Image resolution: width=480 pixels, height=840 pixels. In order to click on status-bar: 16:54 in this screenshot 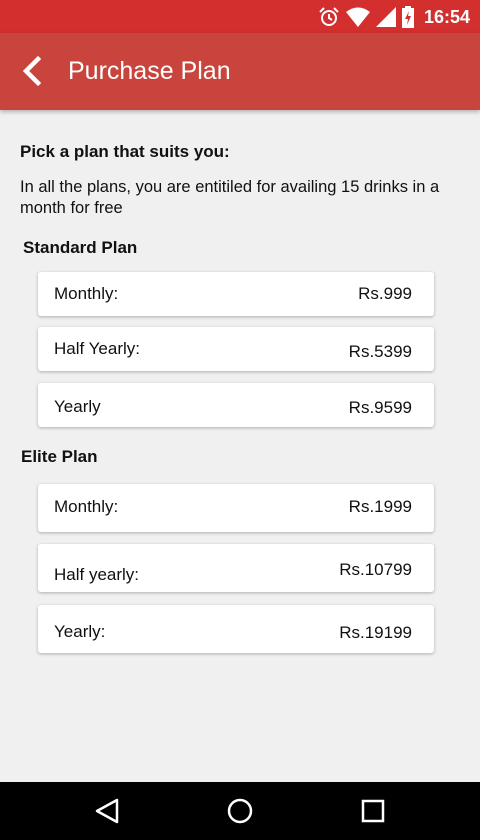, I will do `click(240, 16)`.